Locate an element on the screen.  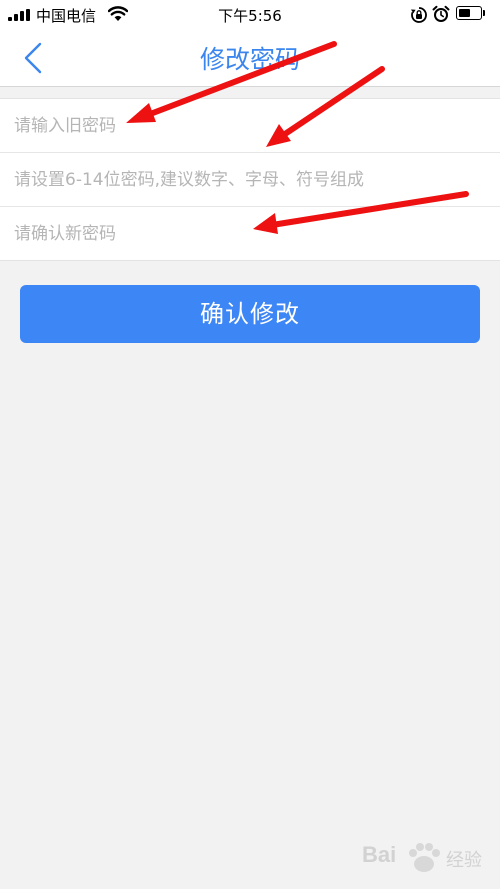
watermark-logo-text: Bai is located at coordinates (379, 854).